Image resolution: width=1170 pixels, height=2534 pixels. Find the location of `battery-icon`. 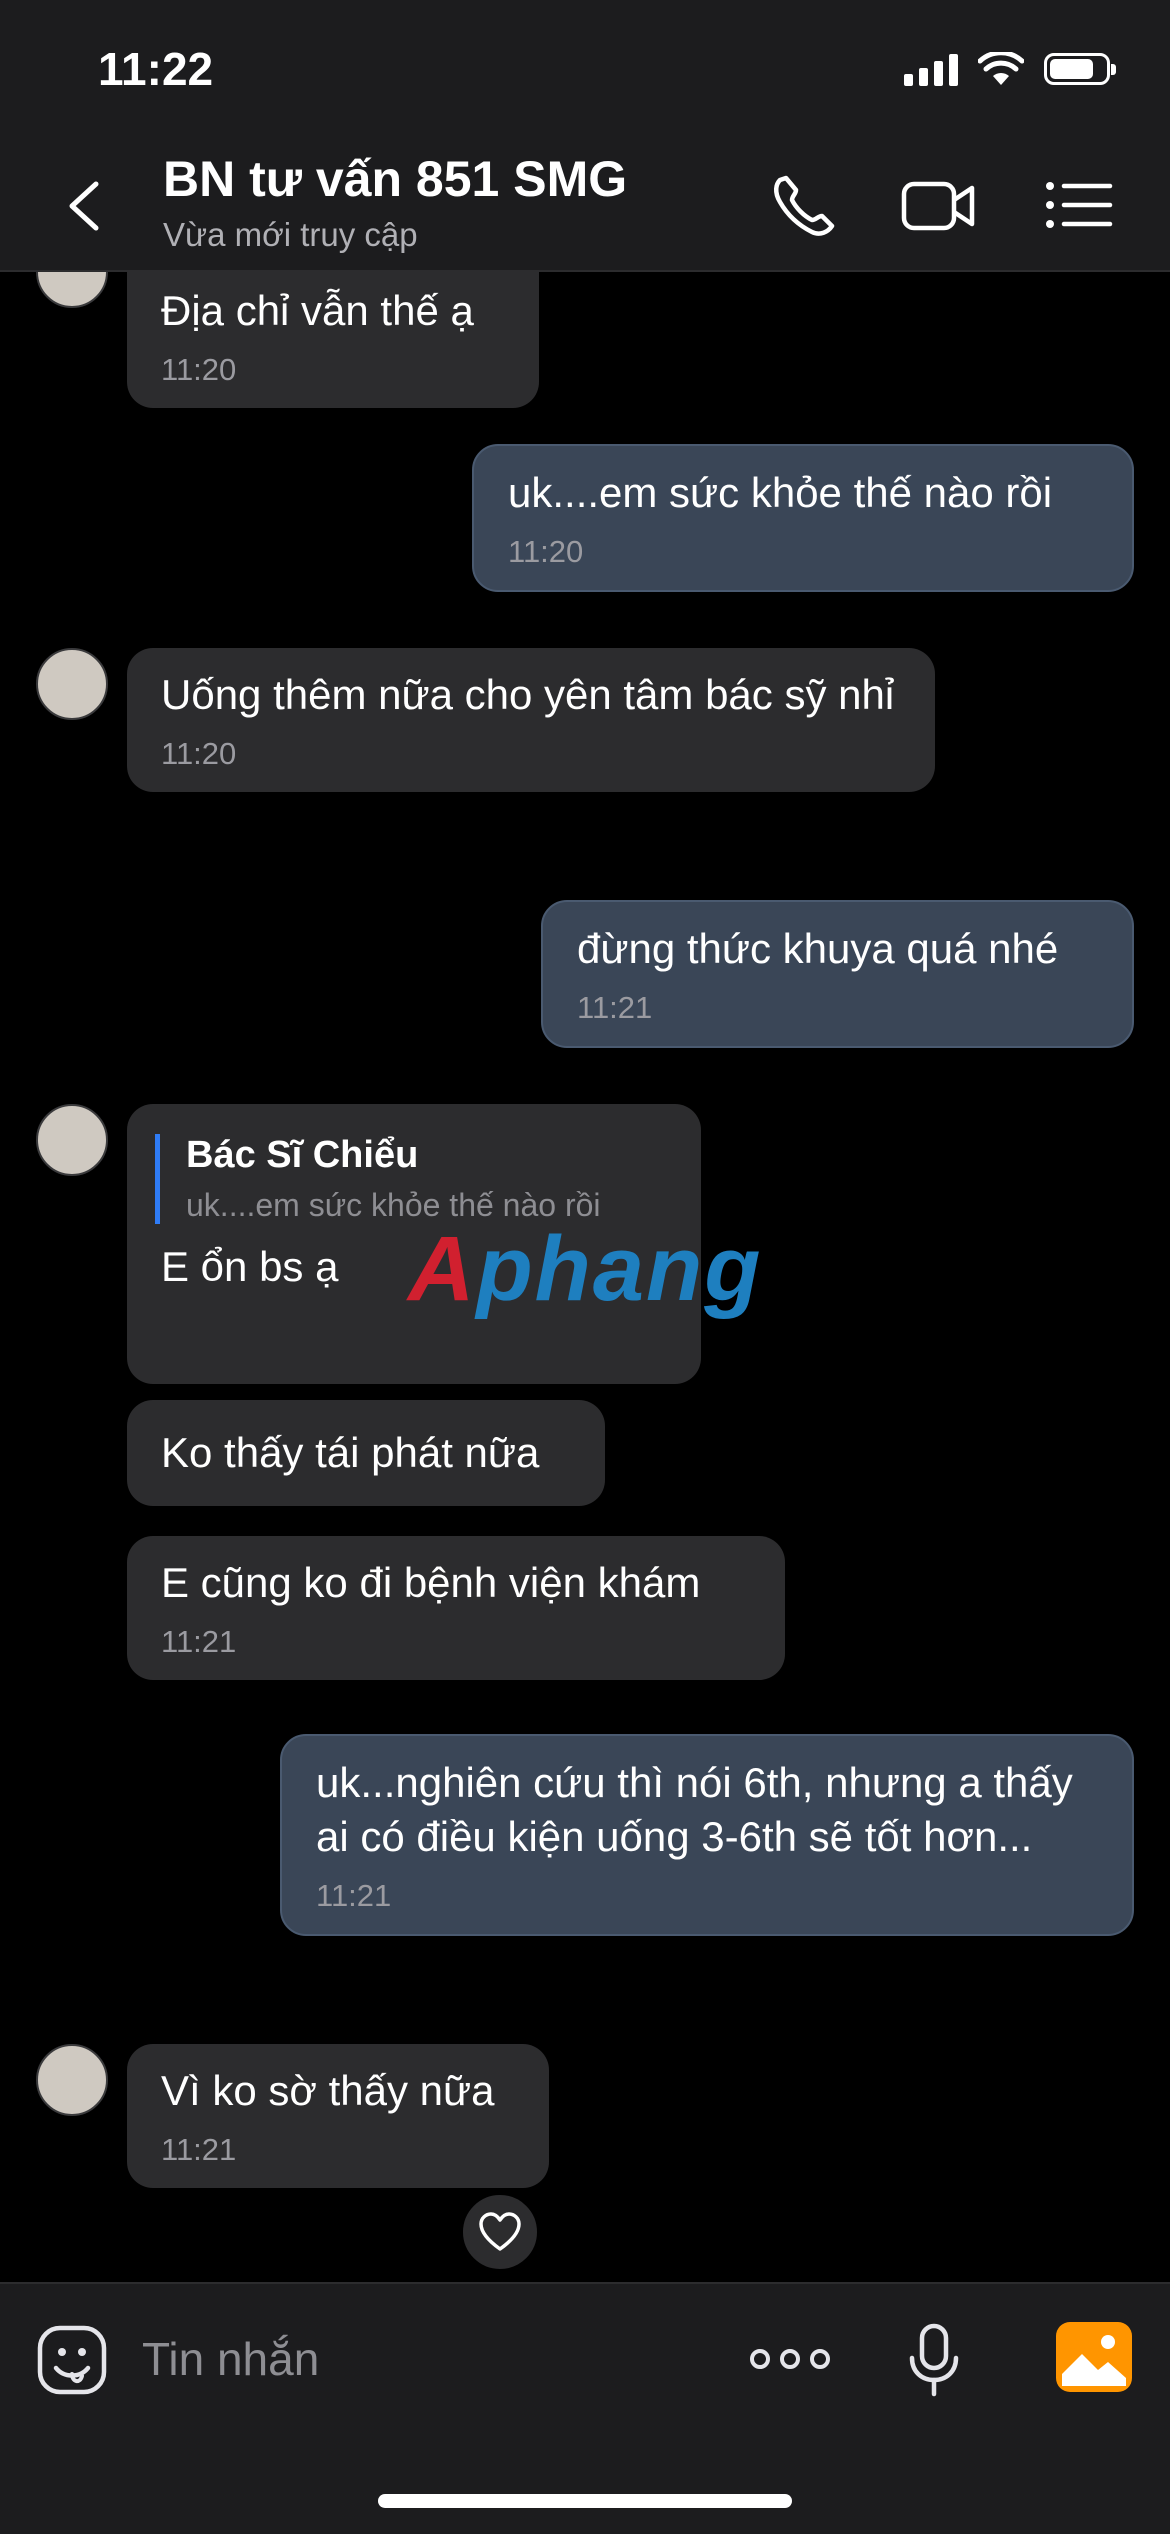

battery-icon is located at coordinates (1080, 69).